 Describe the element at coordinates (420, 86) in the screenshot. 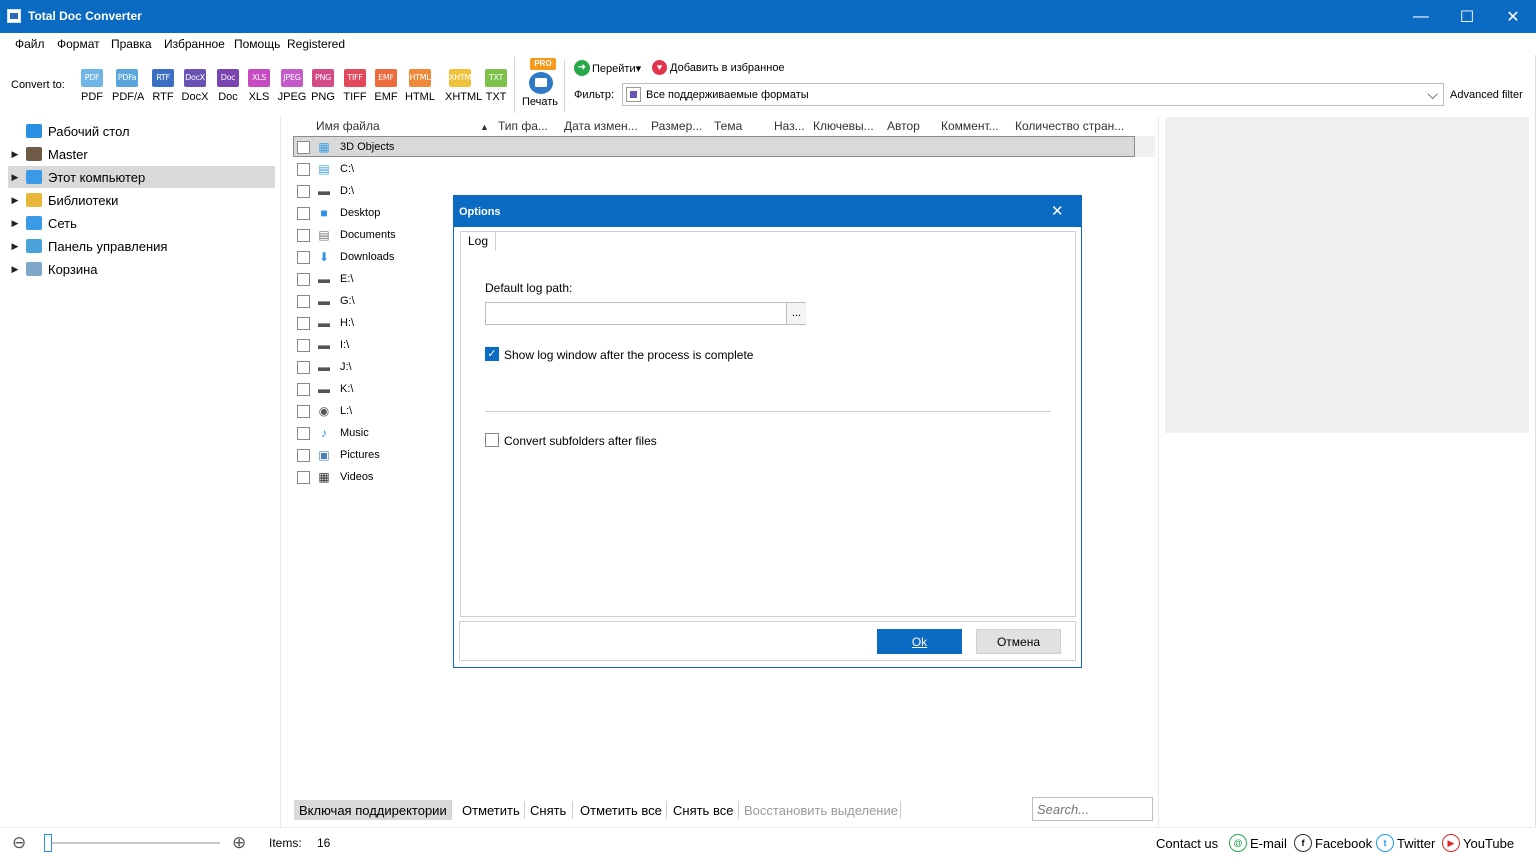

I see `format-html-button: HTML HTML` at that location.